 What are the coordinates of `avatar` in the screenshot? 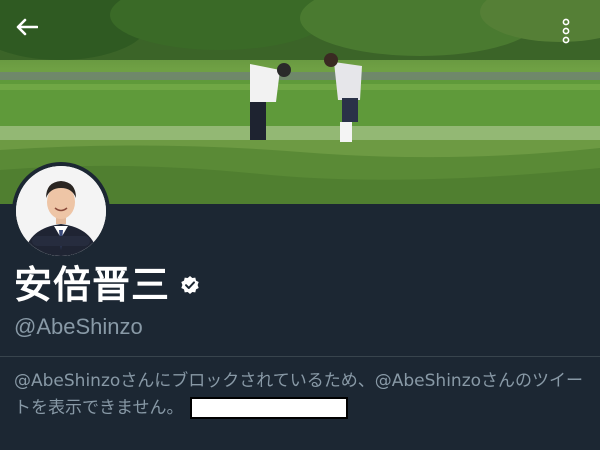 It's located at (61, 211).